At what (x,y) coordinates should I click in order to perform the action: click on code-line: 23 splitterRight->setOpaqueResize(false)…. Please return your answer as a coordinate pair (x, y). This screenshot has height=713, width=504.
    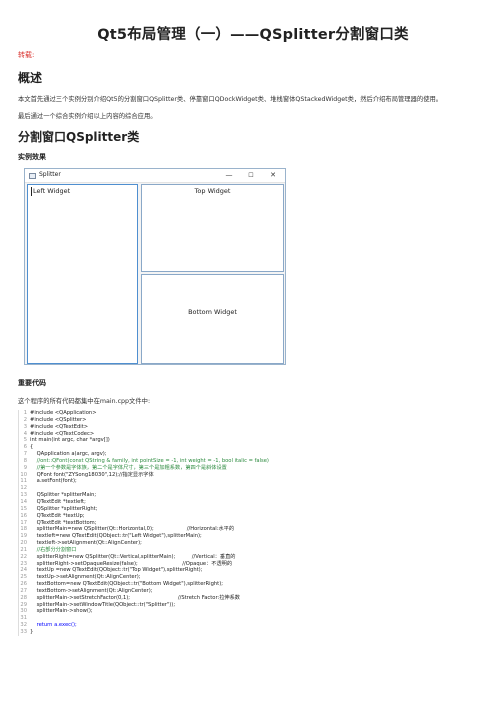
    Looking at the image, I should click on (143, 564).